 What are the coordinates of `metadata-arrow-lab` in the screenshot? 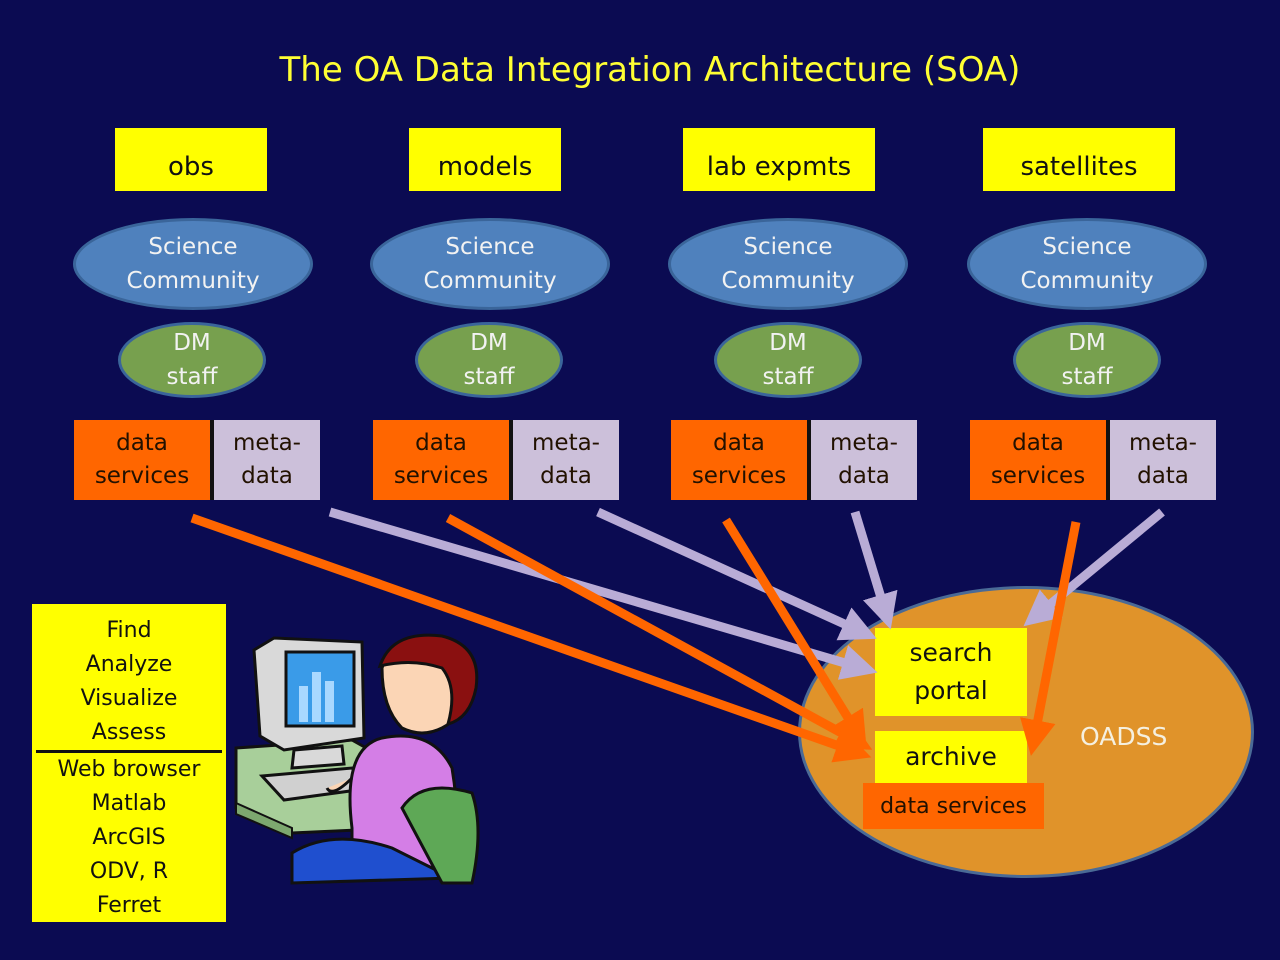 It's located at (874, 570).